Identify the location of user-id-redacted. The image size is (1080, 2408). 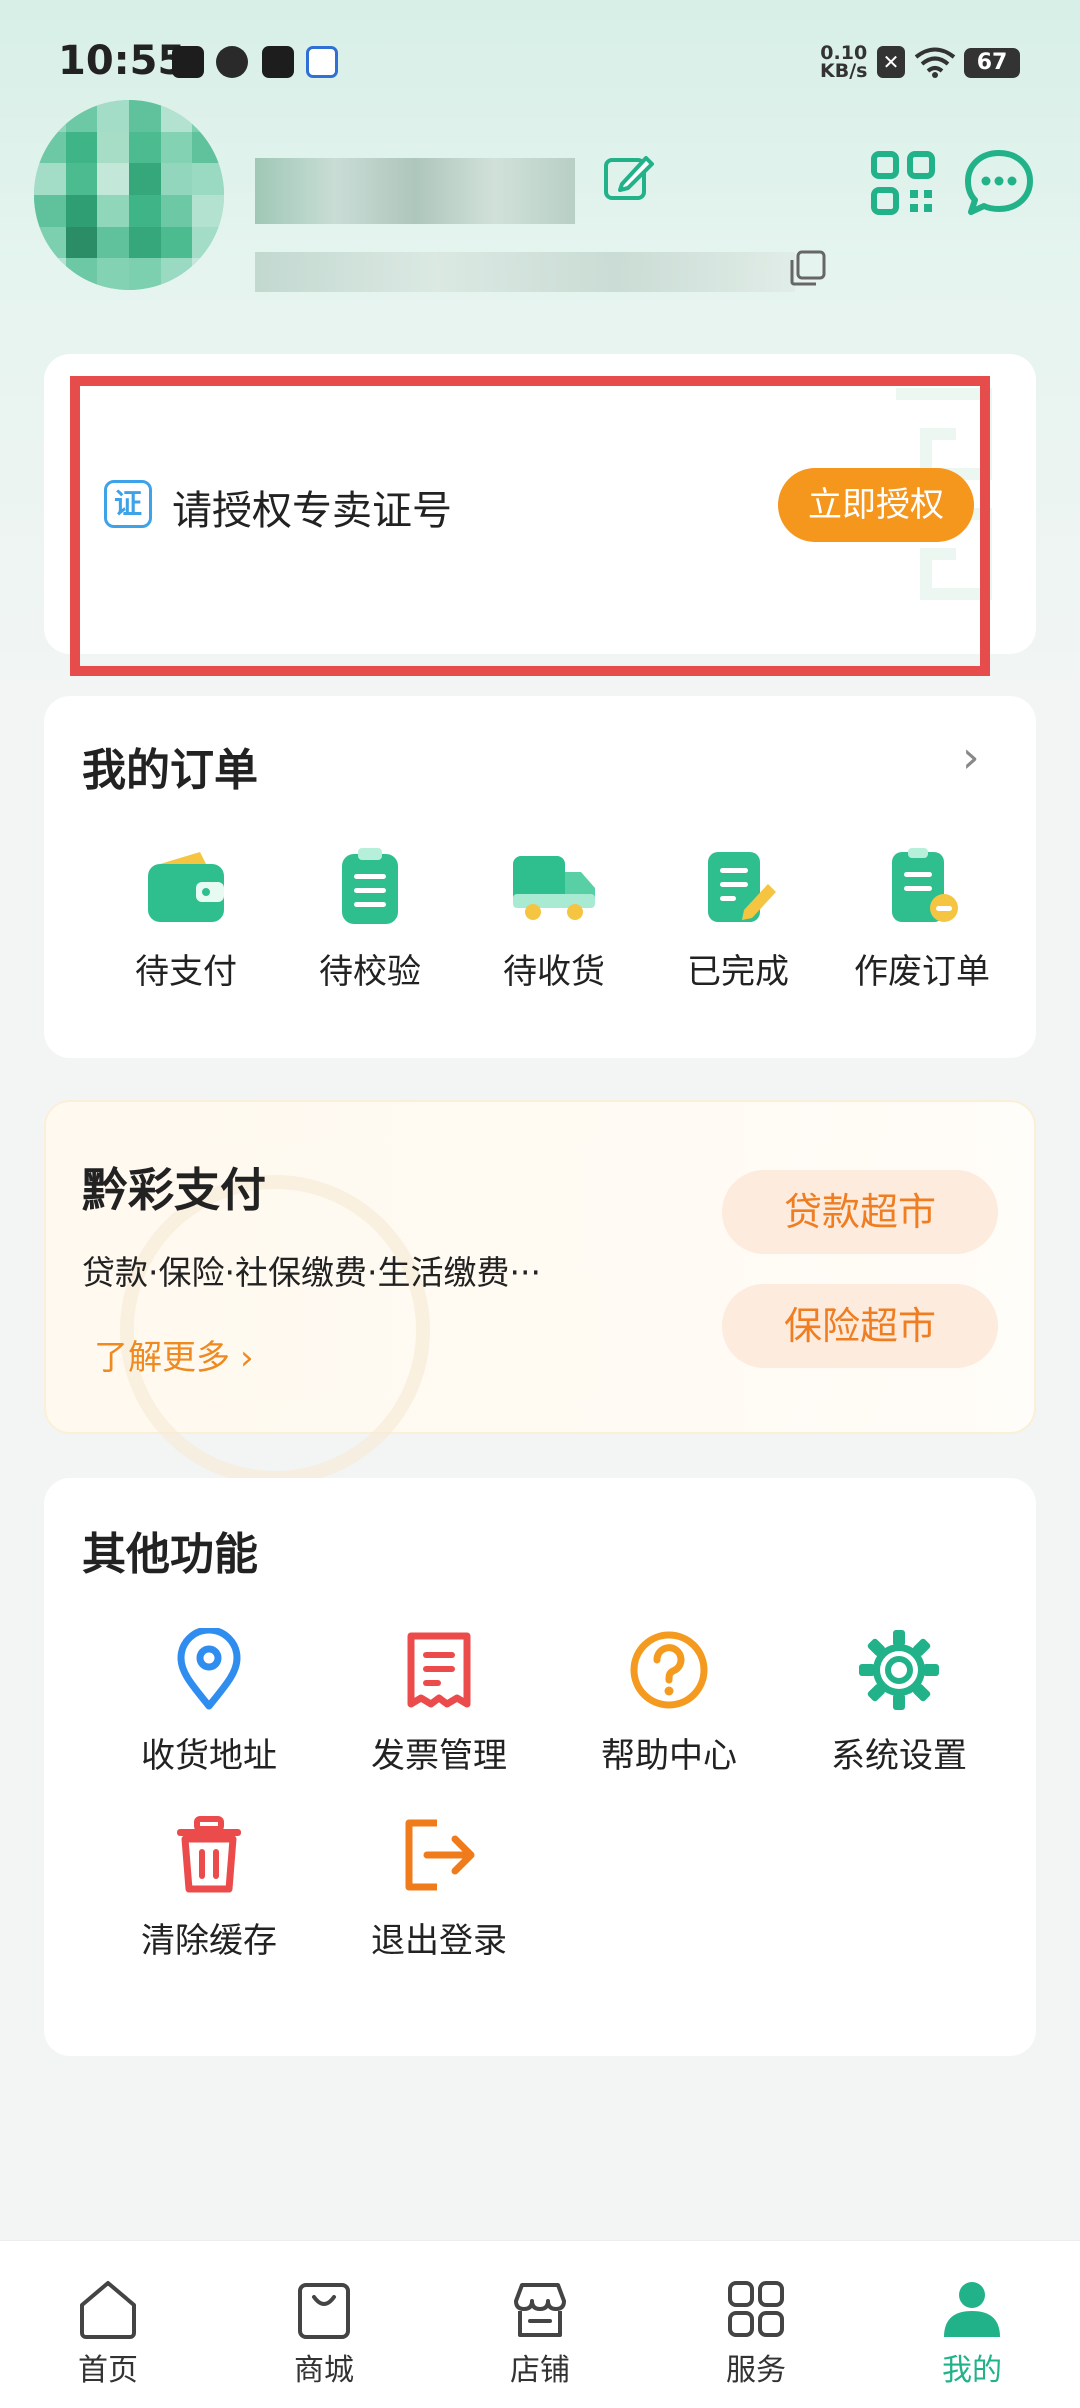
(525, 272).